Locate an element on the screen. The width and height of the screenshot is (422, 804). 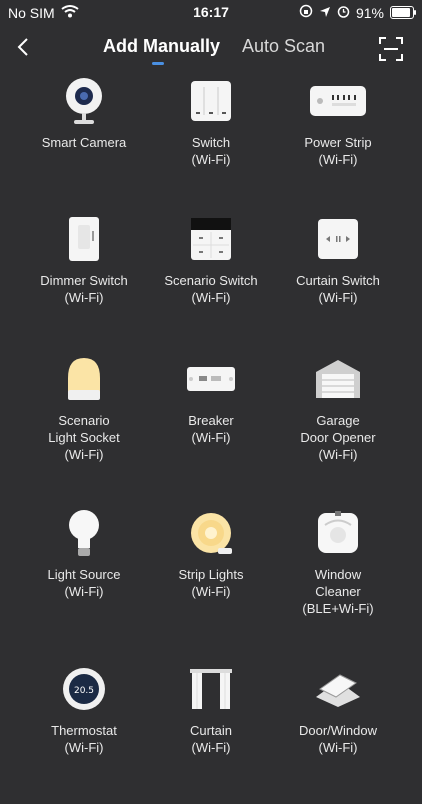
scan-icon is located at coordinates (391, 51).